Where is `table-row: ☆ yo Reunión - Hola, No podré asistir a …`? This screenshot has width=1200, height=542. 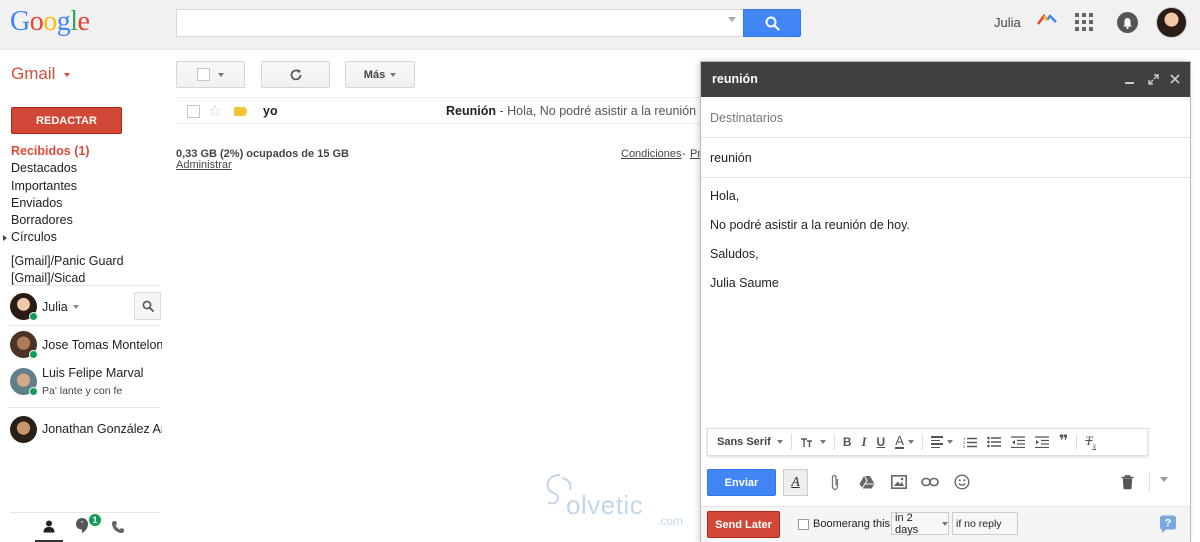
table-row: ☆ yo Reunión - Hola, No podré asistir a … is located at coordinates (438, 110).